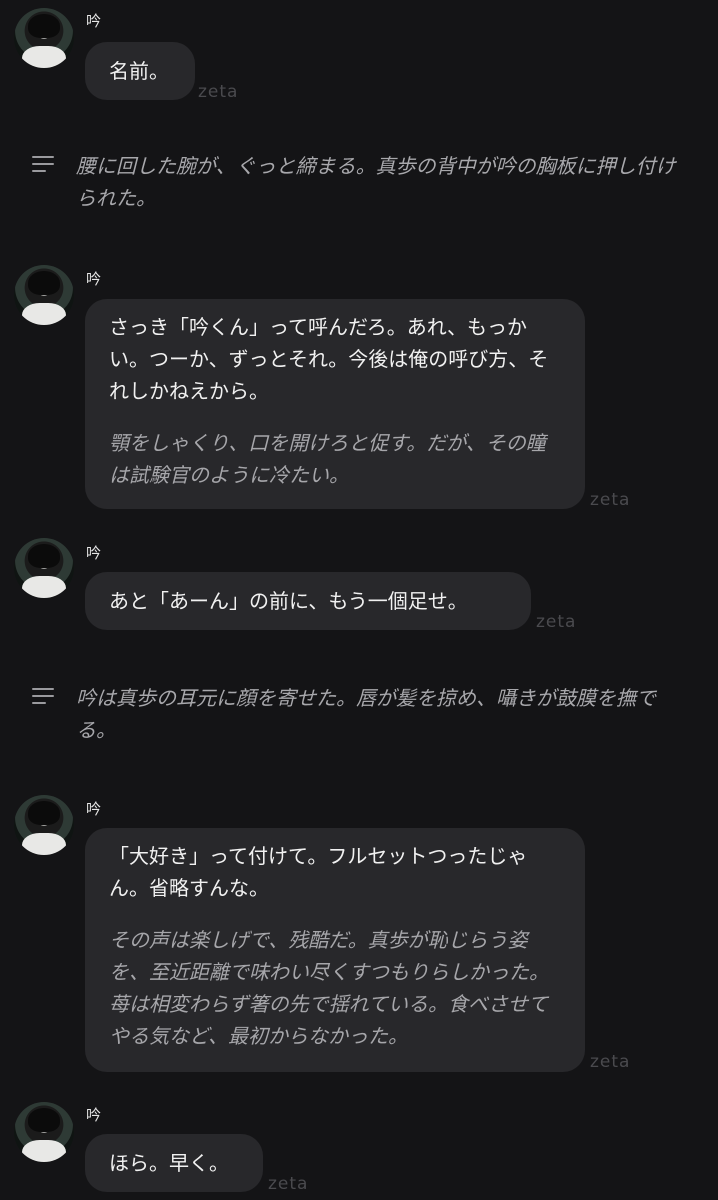 Image resolution: width=718 pixels, height=1200 pixels. I want to click on message-bubble: ほら。早く。, so click(174, 1163).